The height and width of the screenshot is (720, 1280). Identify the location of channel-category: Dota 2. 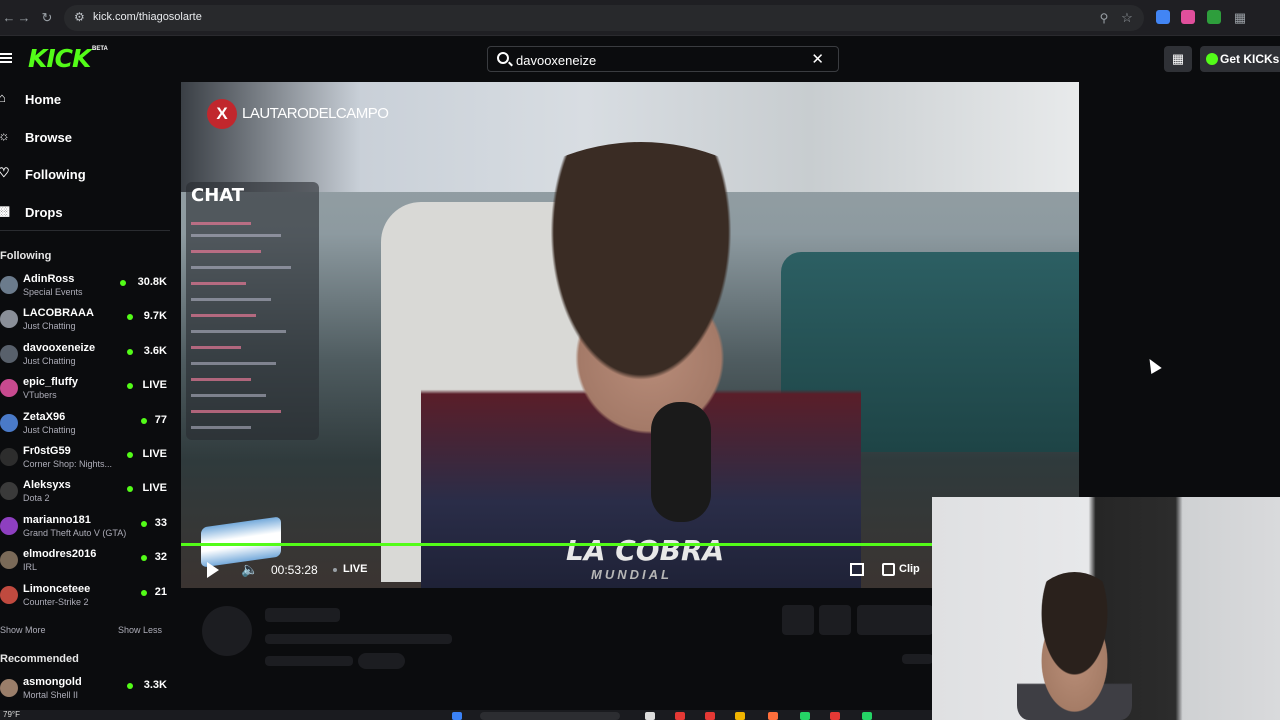
(36, 498).